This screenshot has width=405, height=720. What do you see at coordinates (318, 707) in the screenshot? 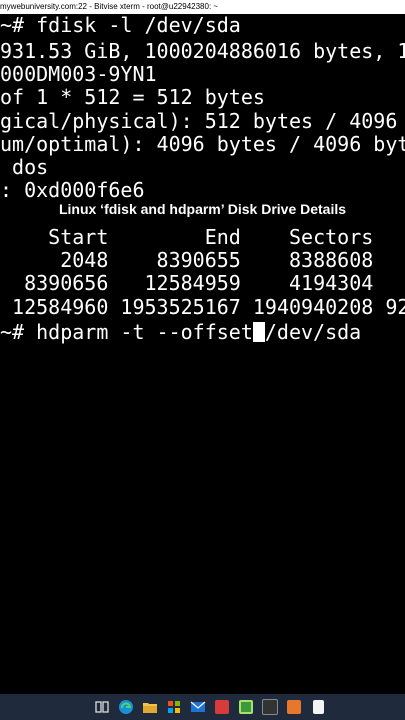
I see `notepad-icon` at bounding box center [318, 707].